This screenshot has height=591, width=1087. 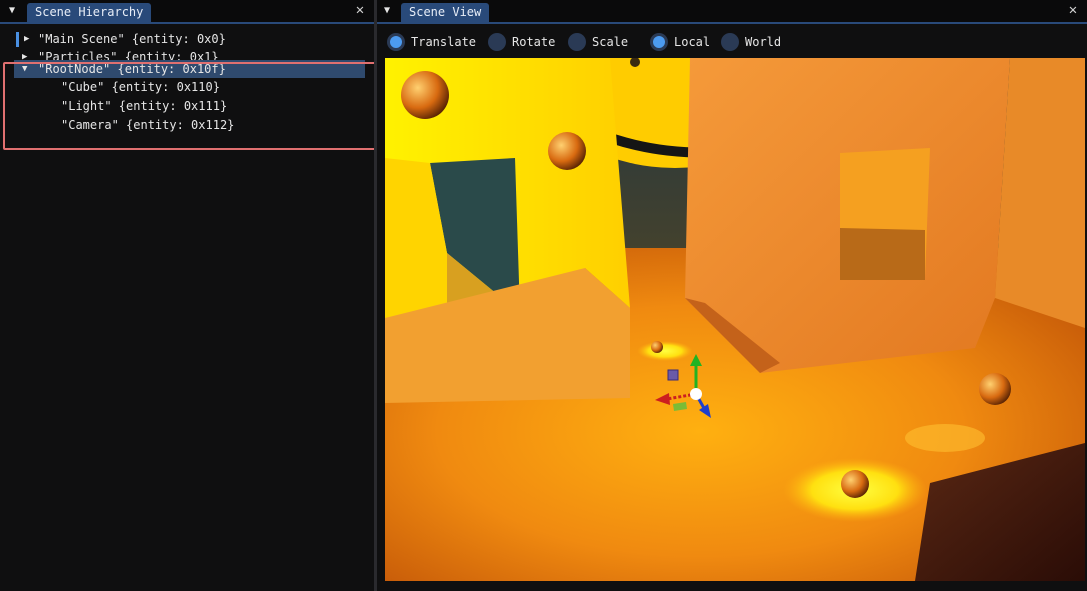 I want to click on tree-item-label: "Main Scene" {entity: 0x0}, so click(x=132, y=39).